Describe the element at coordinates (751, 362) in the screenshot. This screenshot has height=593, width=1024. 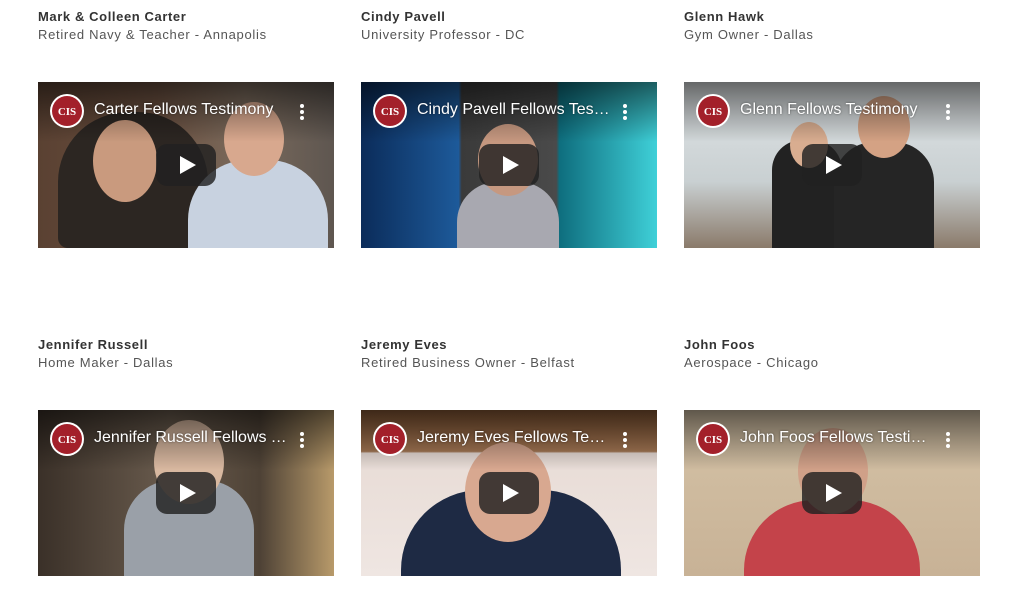
I see `person-role: Aerospace - Chicago` at that location.